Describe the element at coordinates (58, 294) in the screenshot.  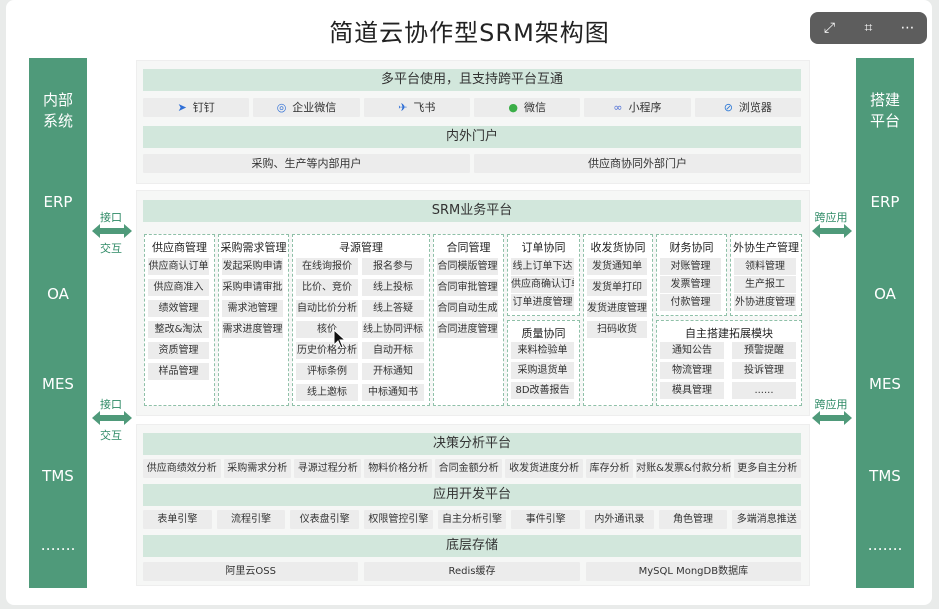
I see `left-panel-item: OA` at that location.